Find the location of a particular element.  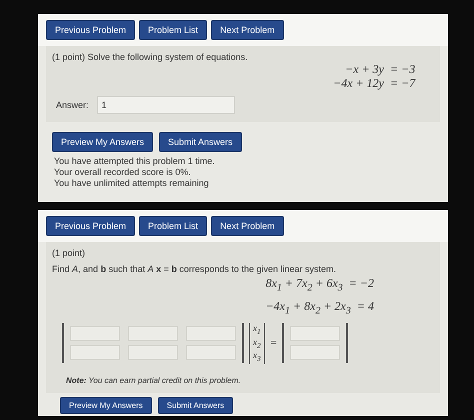

equation-right-side: = −3 is located at coordinates (403, 69).